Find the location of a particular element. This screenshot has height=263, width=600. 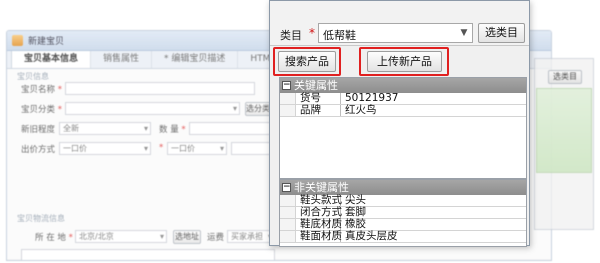

item-category-label: 宝贝分类 * is located at coordinates (41, 110).